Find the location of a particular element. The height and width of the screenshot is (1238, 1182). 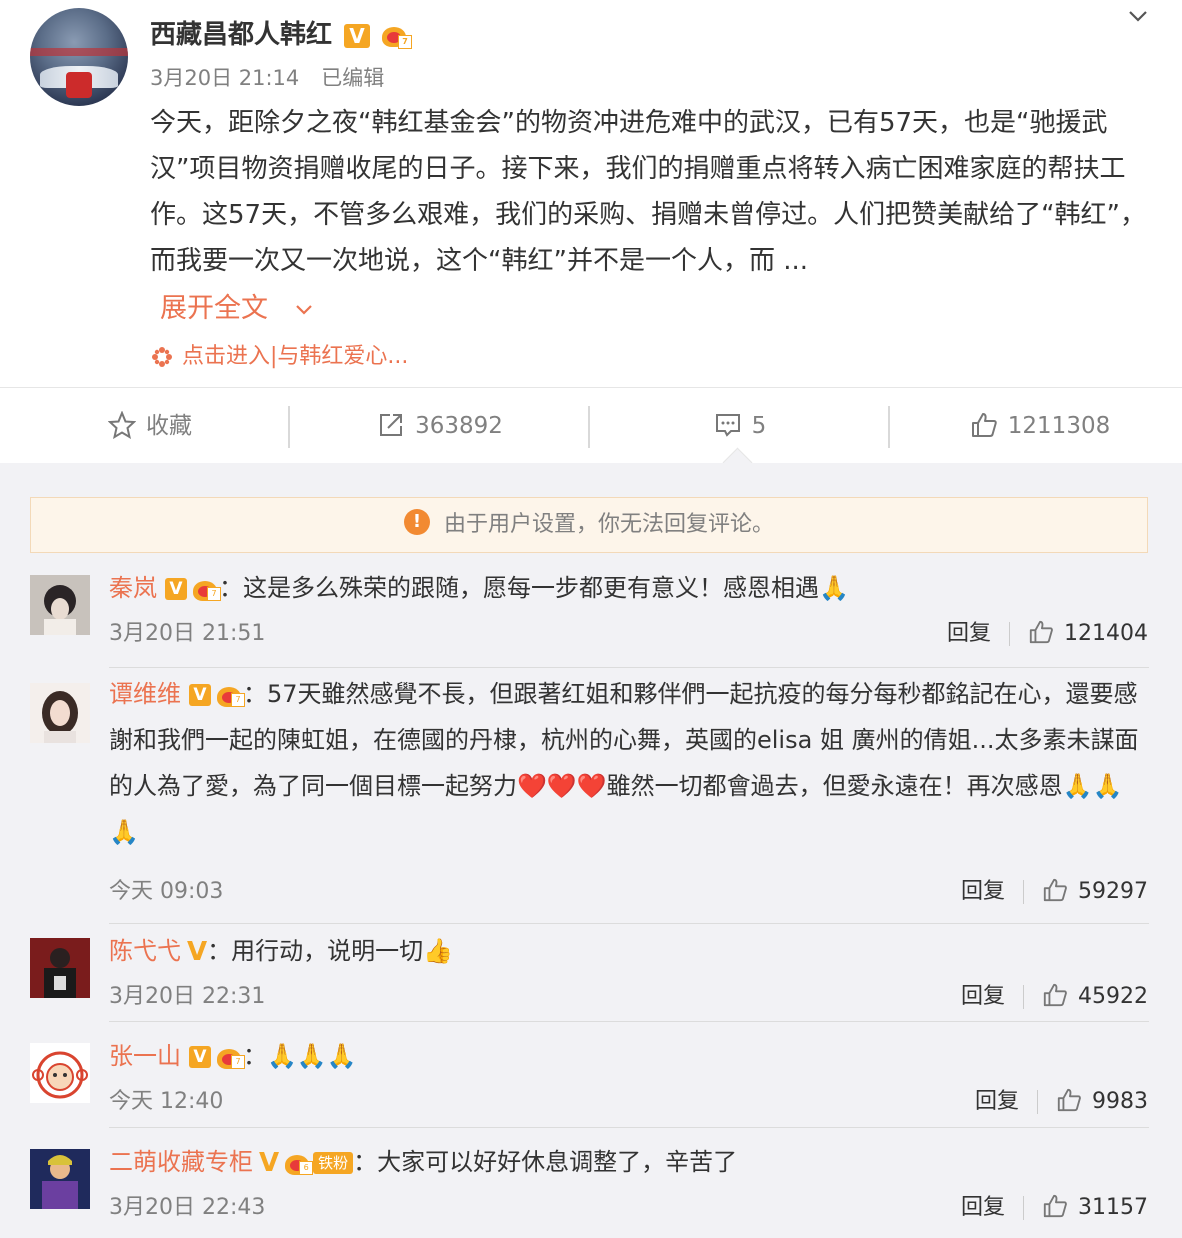

fan-badge: 铁粉 is located at coordinates (333, 1163).